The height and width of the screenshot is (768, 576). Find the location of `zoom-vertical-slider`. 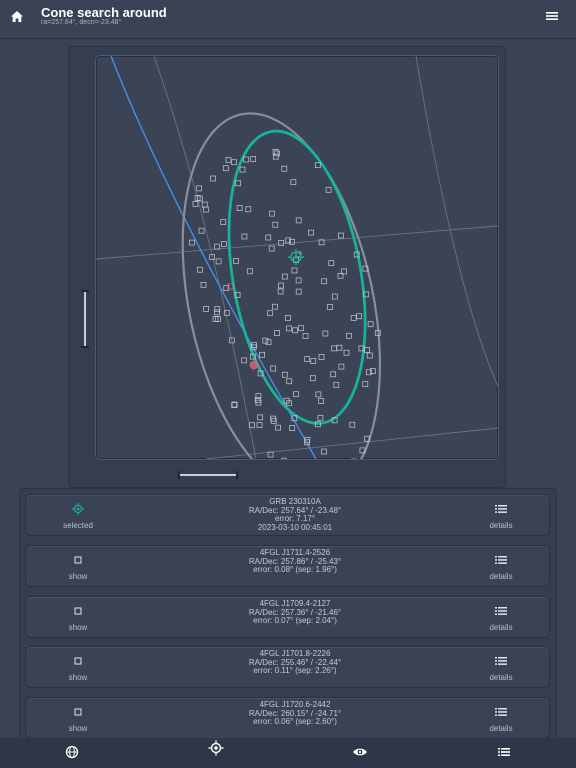

zoom-vertical-slider is located at coordinates (85, 319).